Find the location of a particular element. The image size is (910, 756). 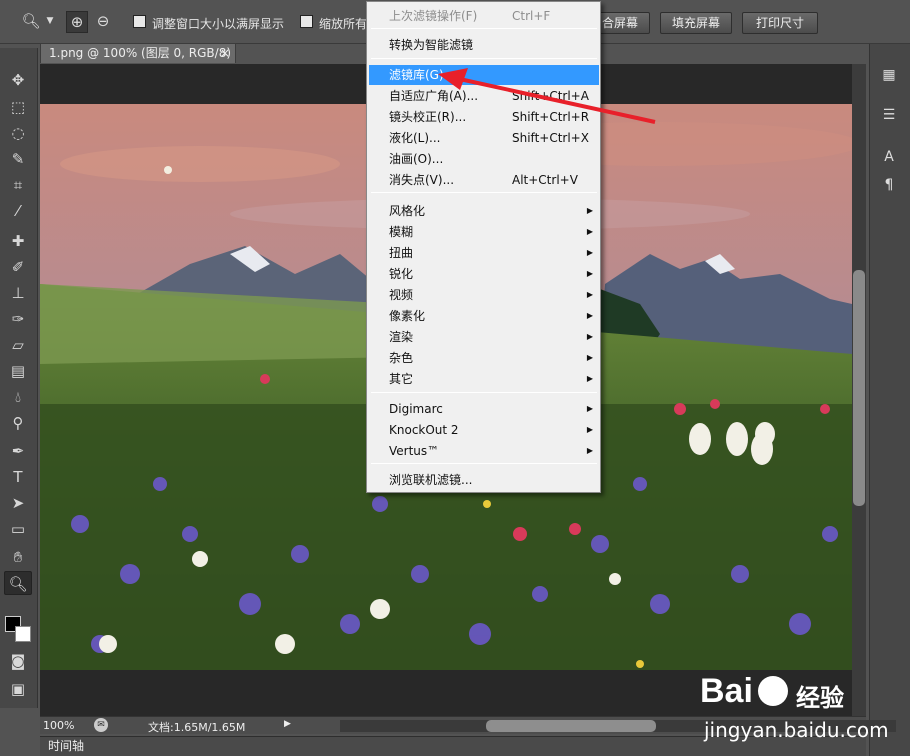

watermark-url: jingyan.baidu.com is located at coordinates (796, 730).